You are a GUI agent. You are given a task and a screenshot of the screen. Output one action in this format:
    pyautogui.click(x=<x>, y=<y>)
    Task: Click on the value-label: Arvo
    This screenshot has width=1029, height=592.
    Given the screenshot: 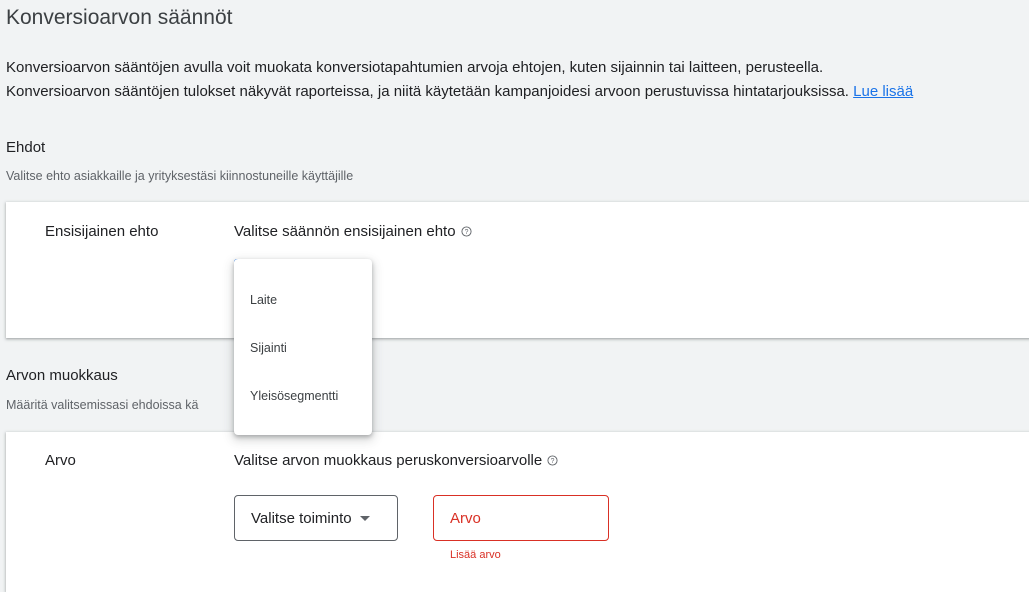 What is the action you would take?
    pyautogui.click(x=60, y=460)
    